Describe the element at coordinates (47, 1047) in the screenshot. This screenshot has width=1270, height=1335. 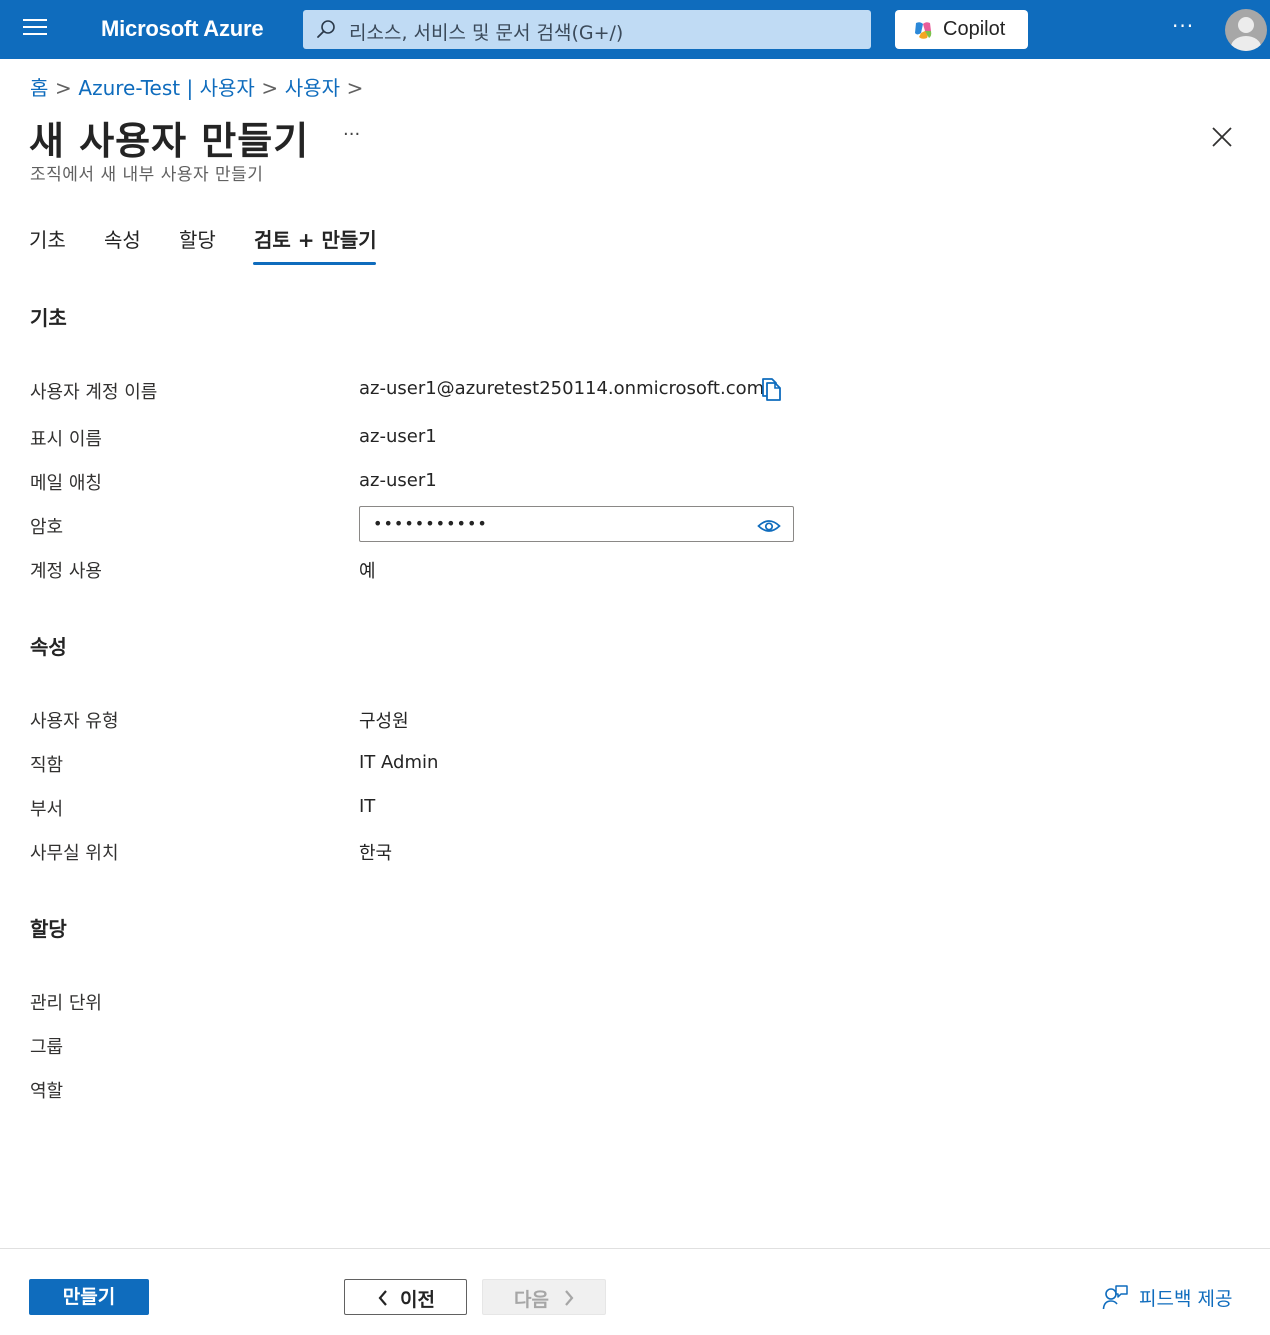
I see `groups-label: 그룹` at that location.